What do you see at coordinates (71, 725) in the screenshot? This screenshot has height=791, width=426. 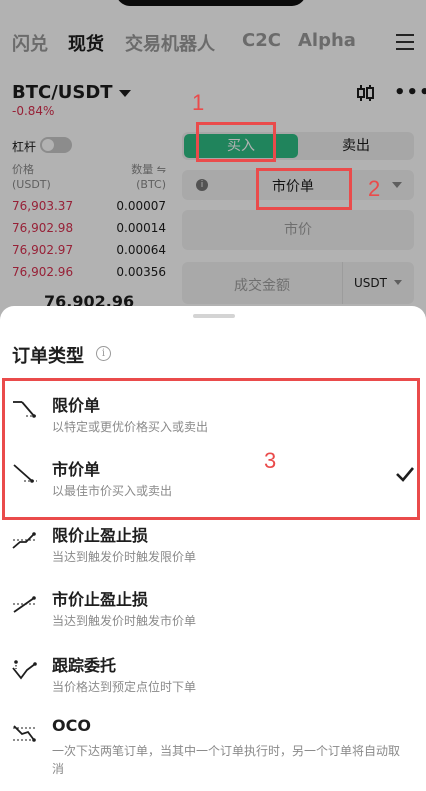 I see `option-title: OCO` at bounding box center [71, 725].